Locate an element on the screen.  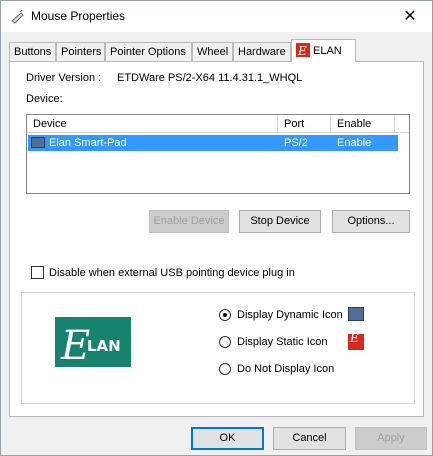
elan-static-icon is located at coordinates (356, 340).